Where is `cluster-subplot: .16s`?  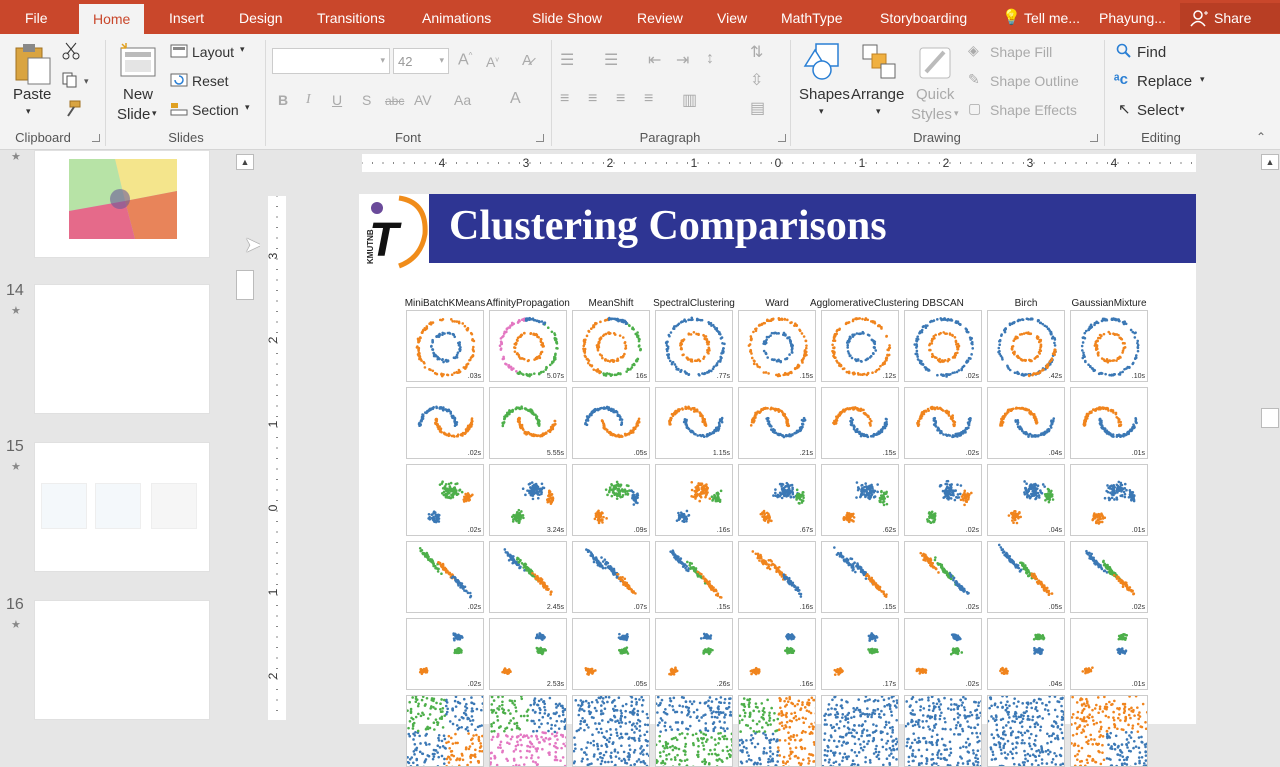 cluster-subplot: .16s is located at coordinates (777, 577).